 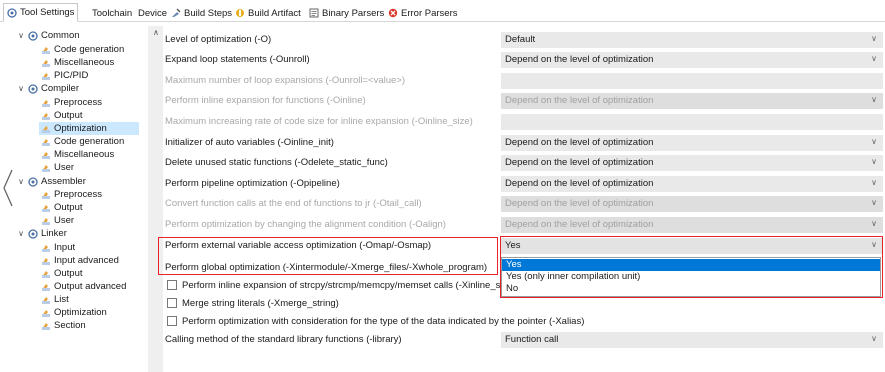 I want to click on select-value: Yes, so click(x=513, y=245).